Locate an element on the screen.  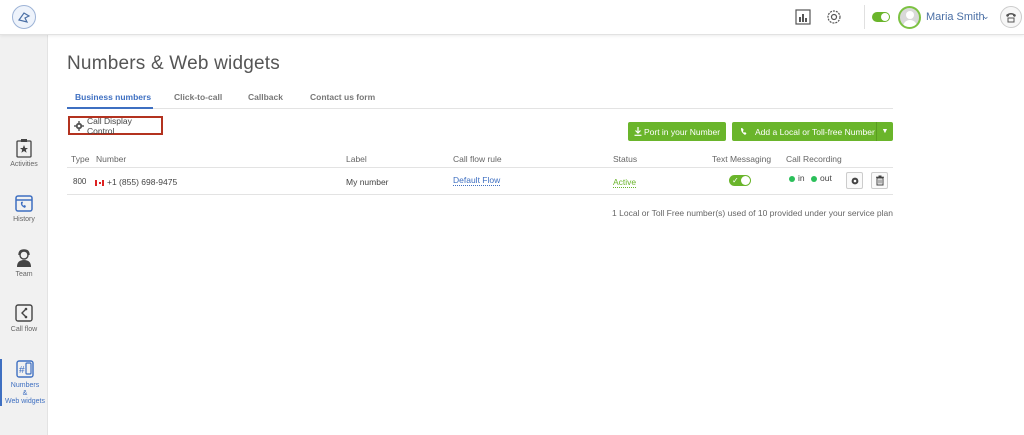
hash-phone-icon: # is located at coordinates (25, 369).